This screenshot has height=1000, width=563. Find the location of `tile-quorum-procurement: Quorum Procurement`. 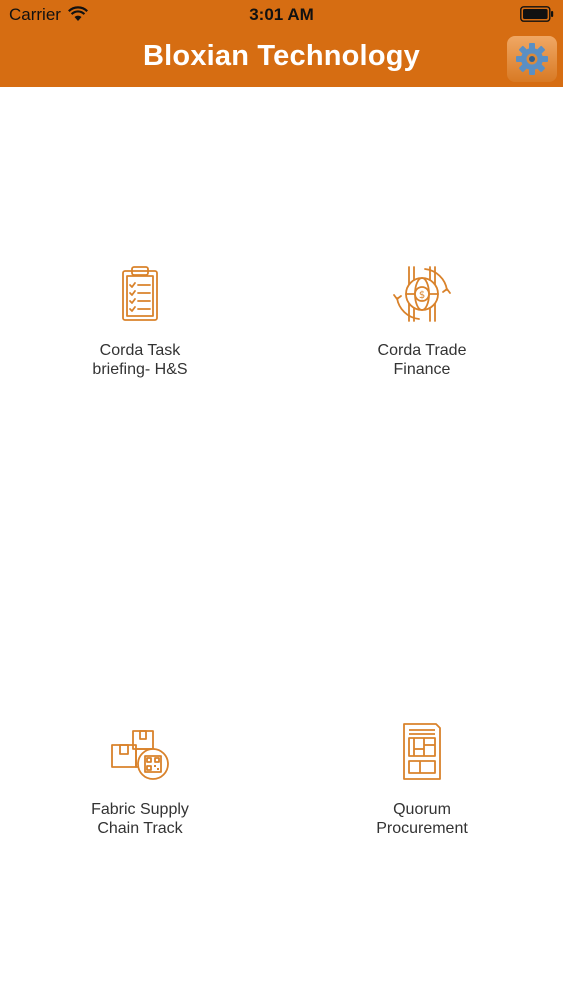

tile-quorum-procurement: Quorum Procurement is located at coordinates (422, 779).